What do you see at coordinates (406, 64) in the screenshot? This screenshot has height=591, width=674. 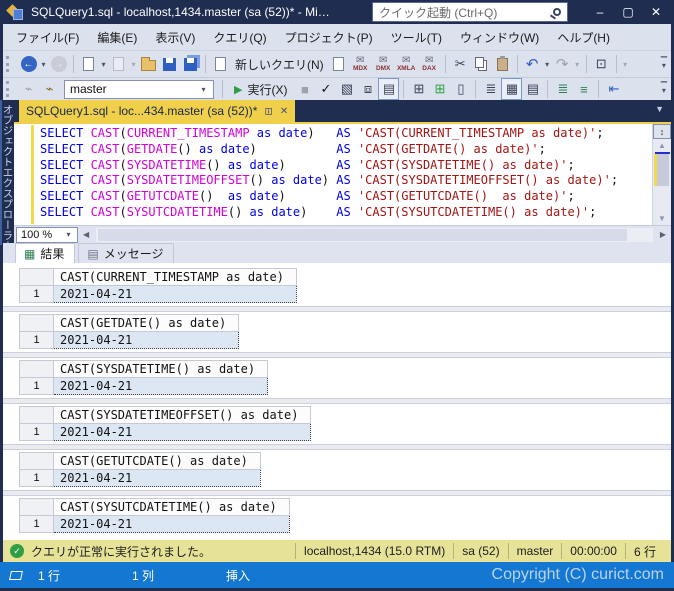 I see `xmla-query-icon: ✉ XMLA` at bounding box center [406, 64].